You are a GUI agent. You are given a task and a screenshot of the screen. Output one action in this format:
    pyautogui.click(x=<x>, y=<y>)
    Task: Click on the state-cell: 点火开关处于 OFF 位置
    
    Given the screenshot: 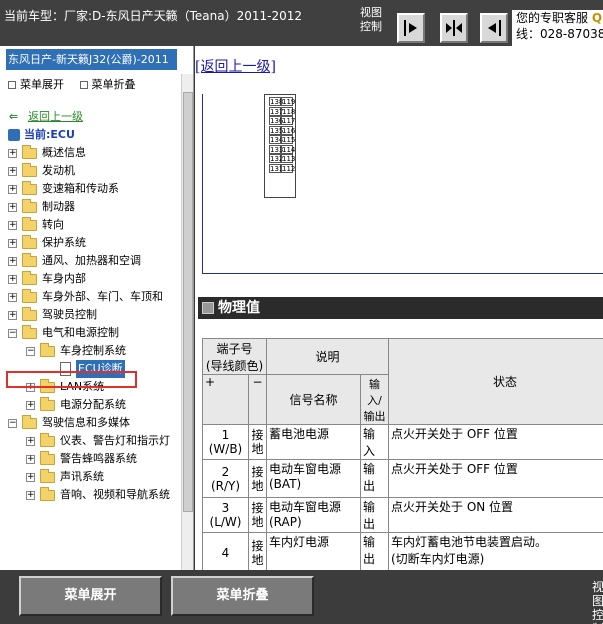 What is the action you would take?
    pyautogui.click(x=495, y=478)
    